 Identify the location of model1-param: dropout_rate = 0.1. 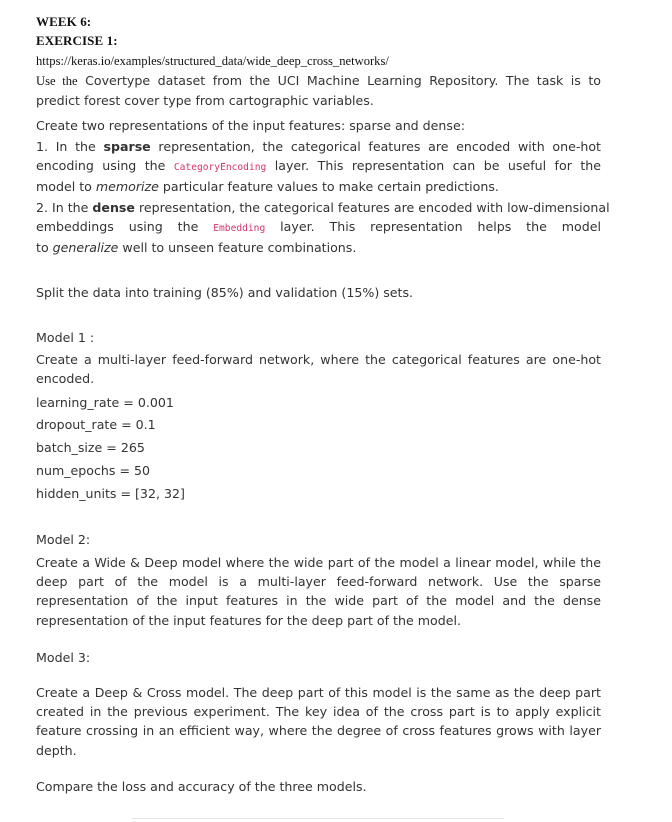
(96, 424).